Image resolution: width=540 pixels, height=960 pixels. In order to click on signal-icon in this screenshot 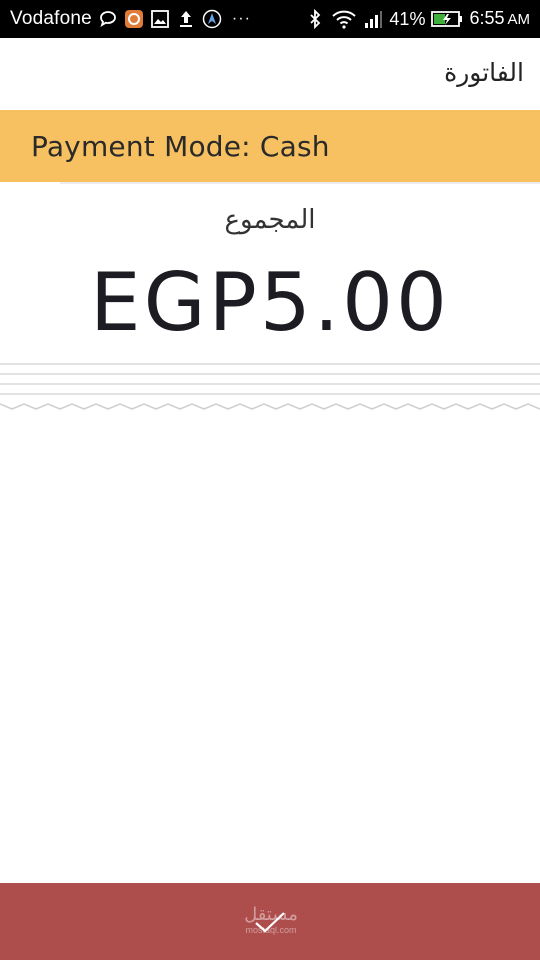, I will do `click(373, 19)`.